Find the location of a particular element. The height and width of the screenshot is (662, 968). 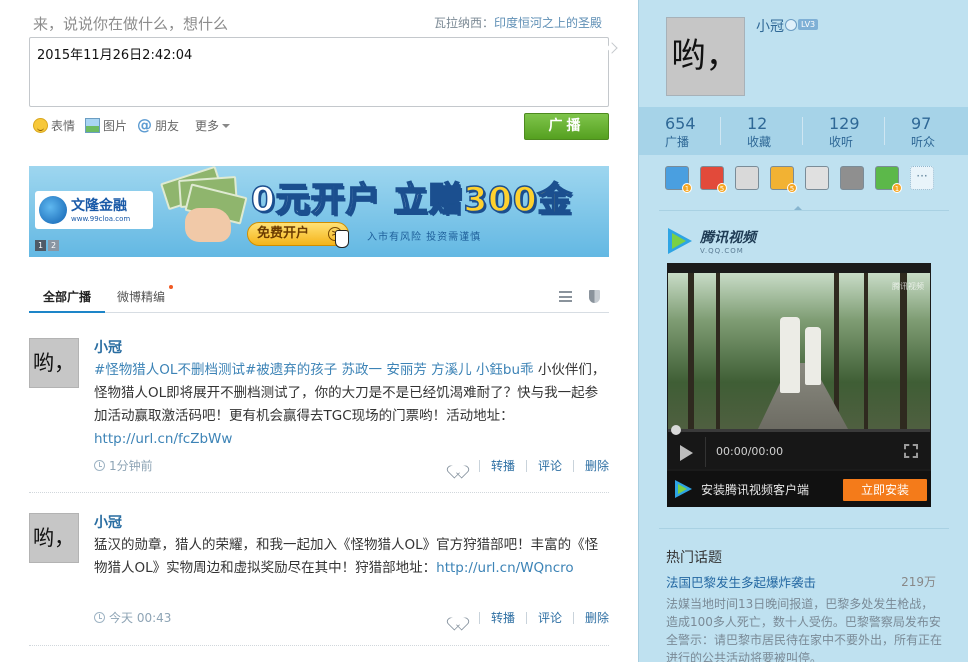

broadcast-button: 广播 is located at coordinates (566, 126).